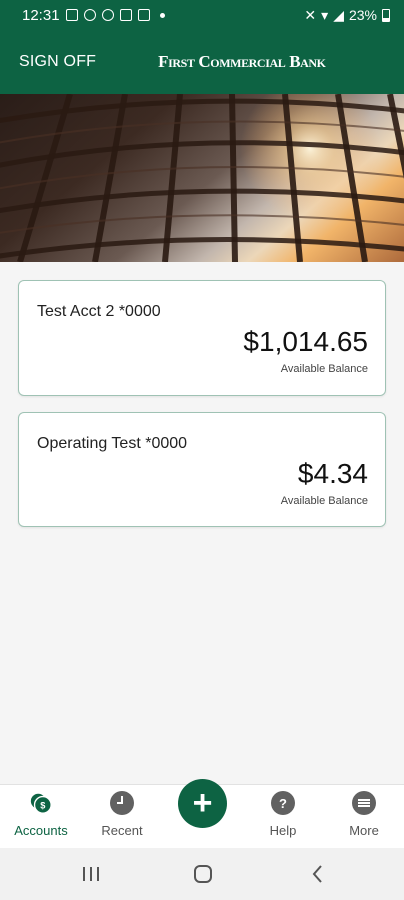  Describe the element at coordinates (57, 62) in the screenshot. I see `sign-off-button: SIGN OFF` at that location.